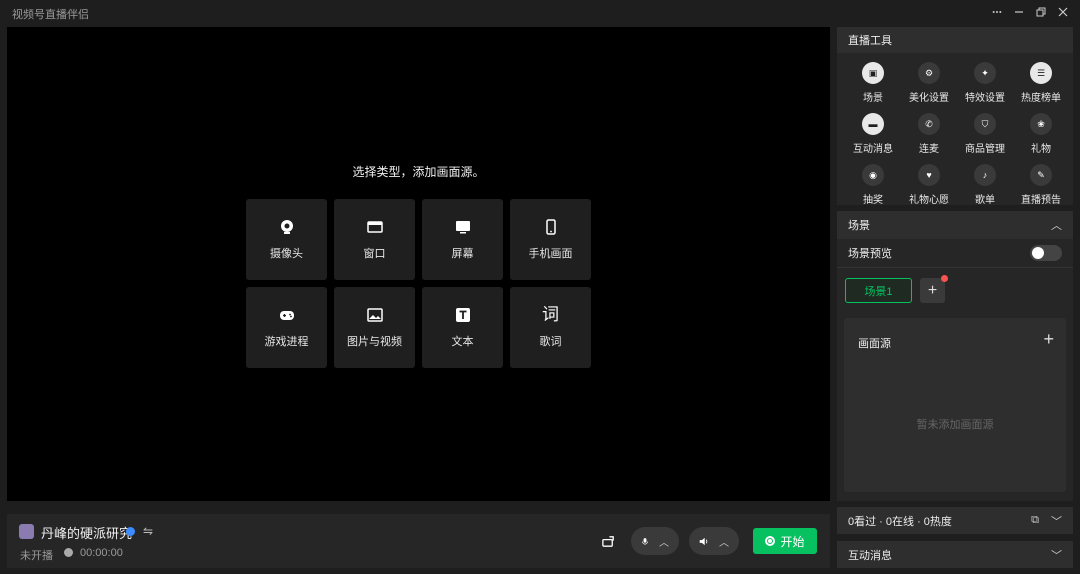  I want to click on verified-icon, so click(130, 531).